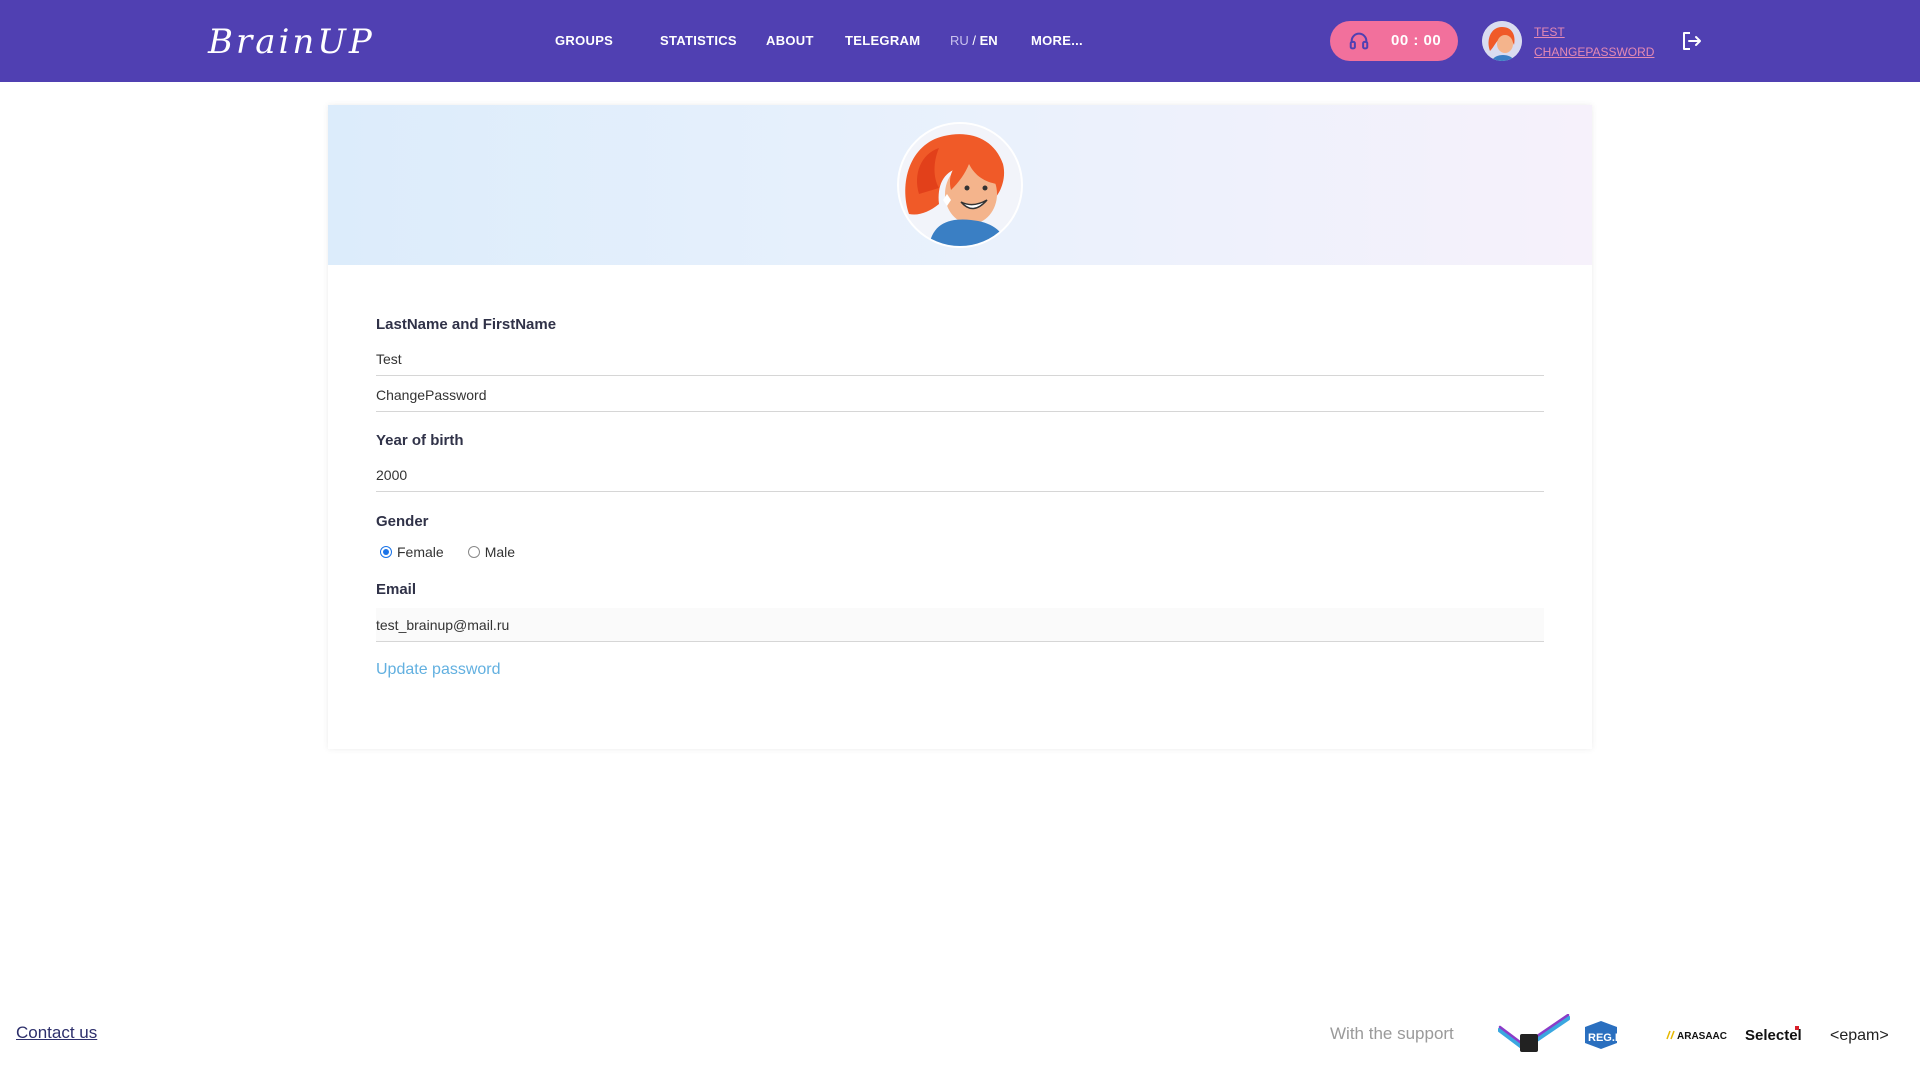 The image size is (1920, 1080). What do you see at coordinates (500, 552) in the screenshot?
I see `gender-male-label: Male` at bounding box center [500, 552].